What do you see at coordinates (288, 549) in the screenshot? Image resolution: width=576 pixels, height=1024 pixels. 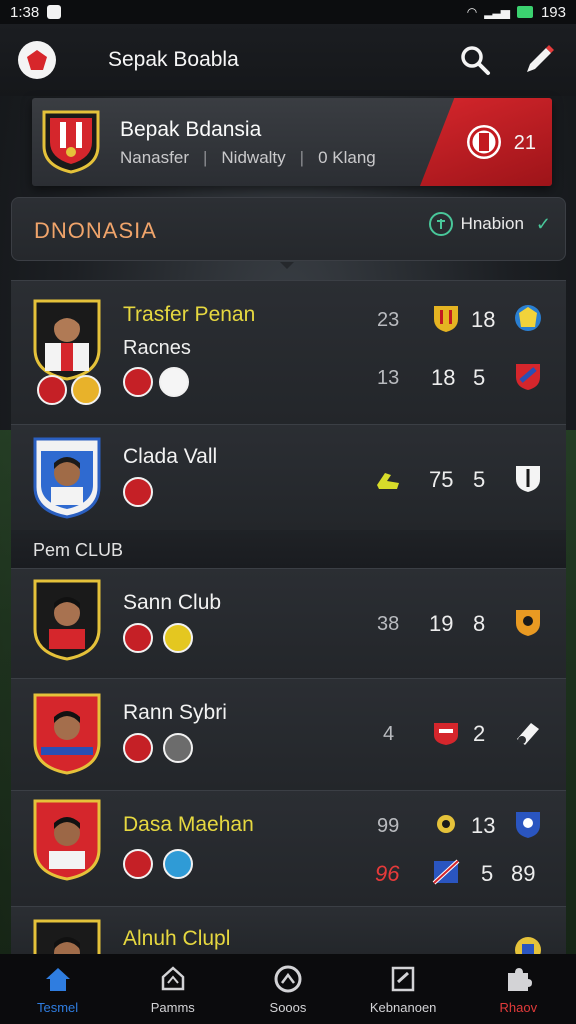 I see `club-section-divider: Pem CLUB` at bounding box center [288, 549].